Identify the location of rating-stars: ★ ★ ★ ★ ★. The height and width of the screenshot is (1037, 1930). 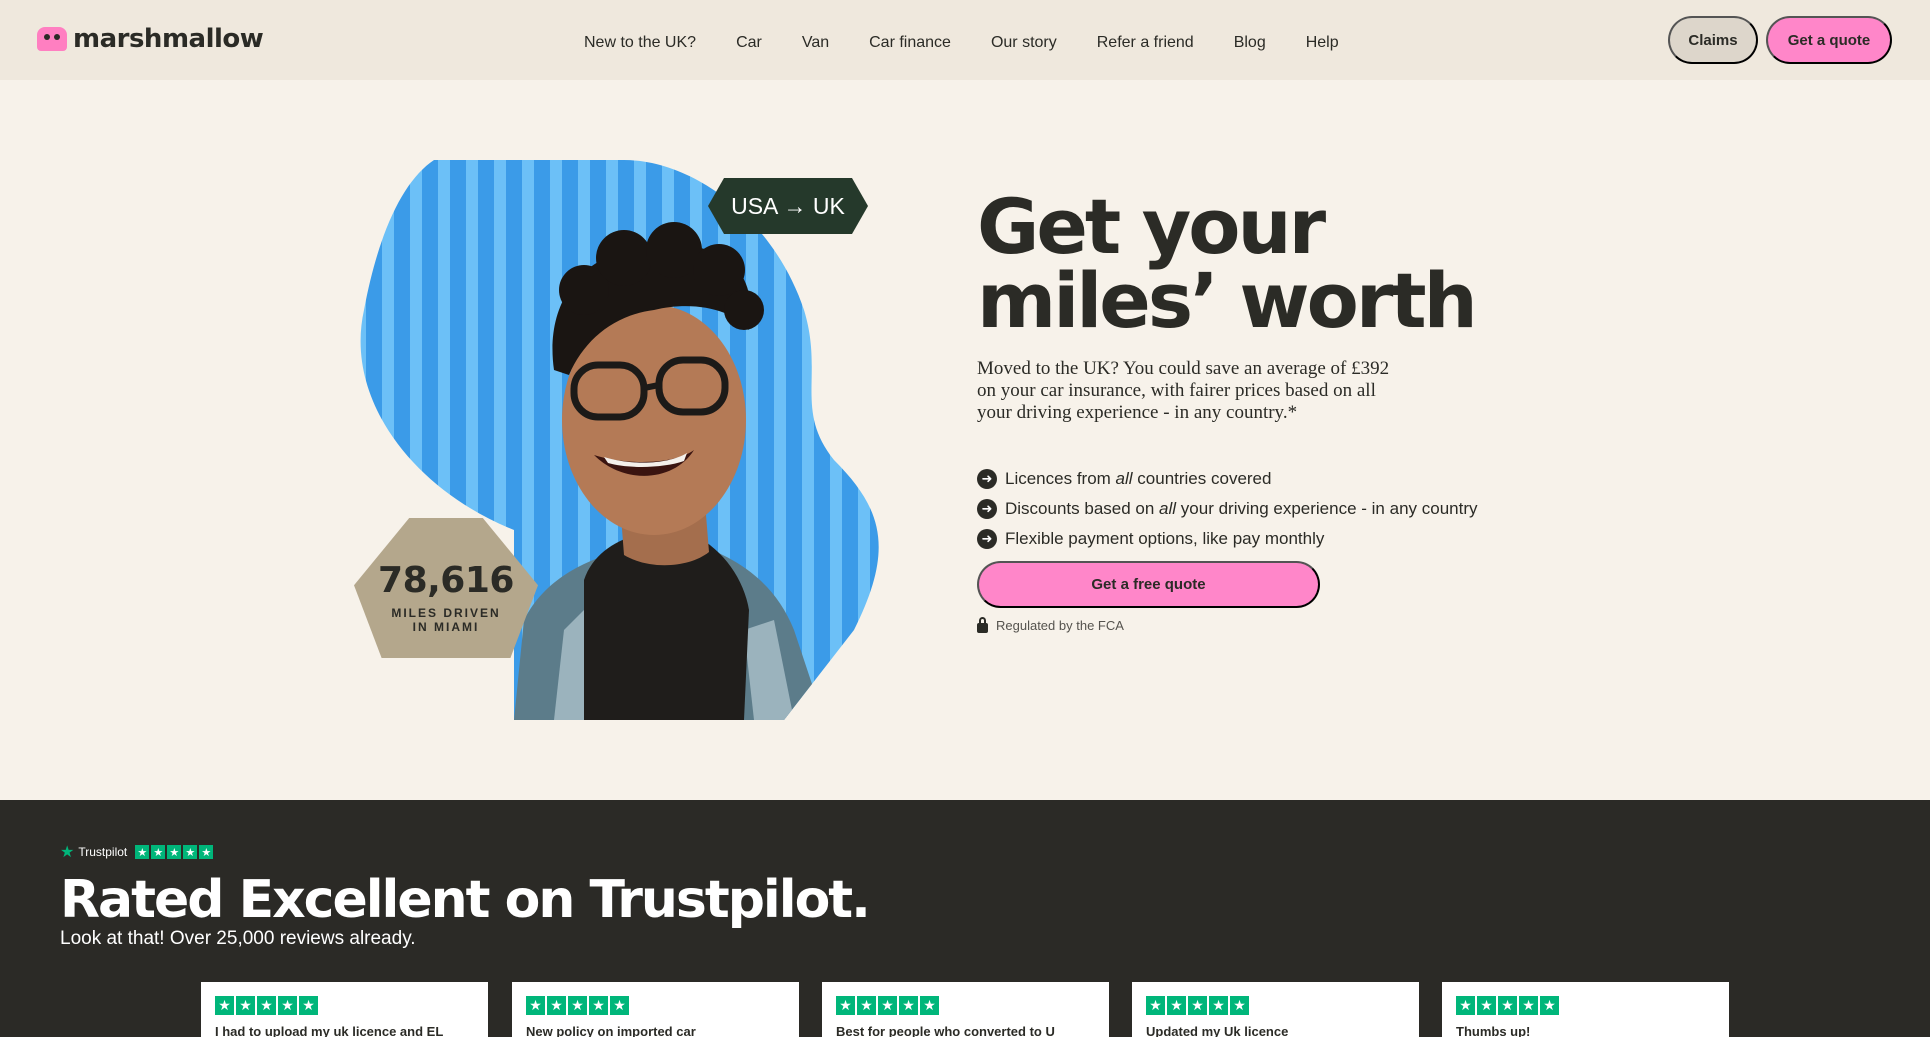
(174, 852).